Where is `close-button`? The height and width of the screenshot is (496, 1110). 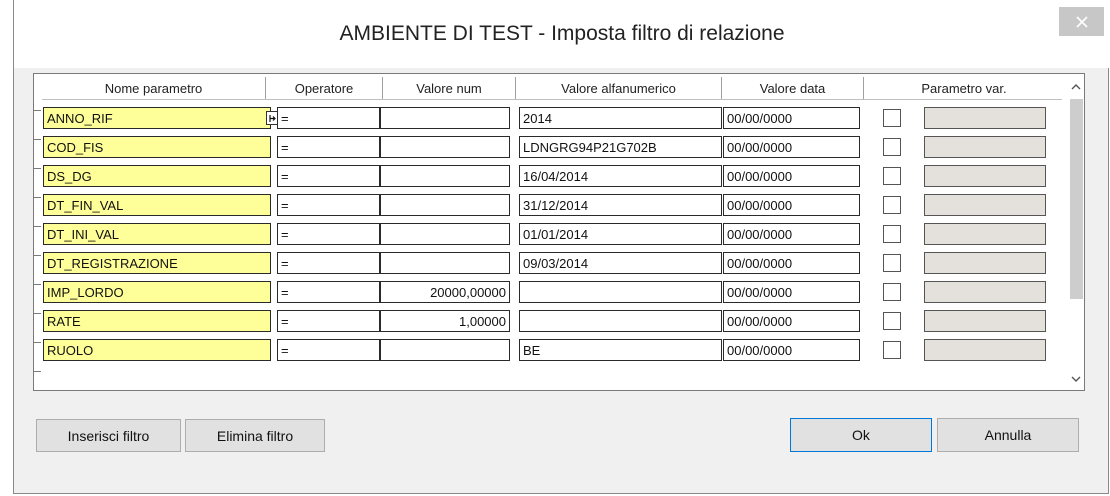 close-button is located at coordinates (1081, 21).